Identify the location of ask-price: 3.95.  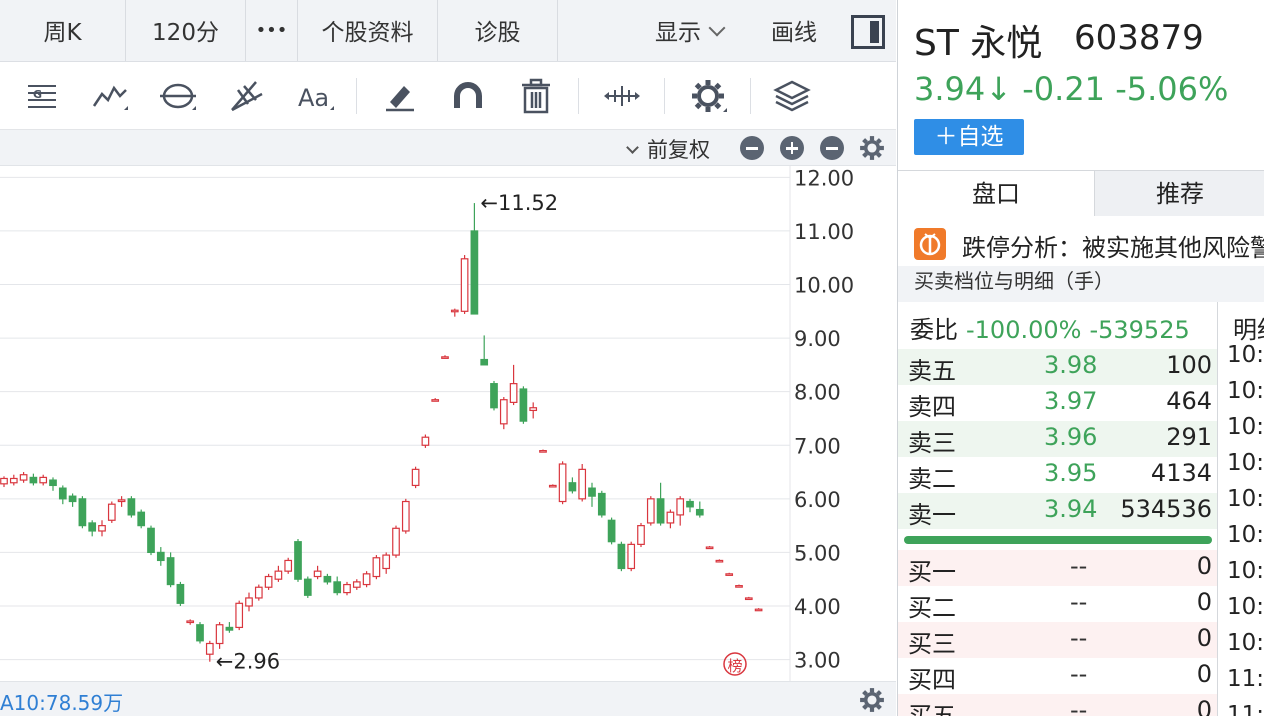
(1071, 473).